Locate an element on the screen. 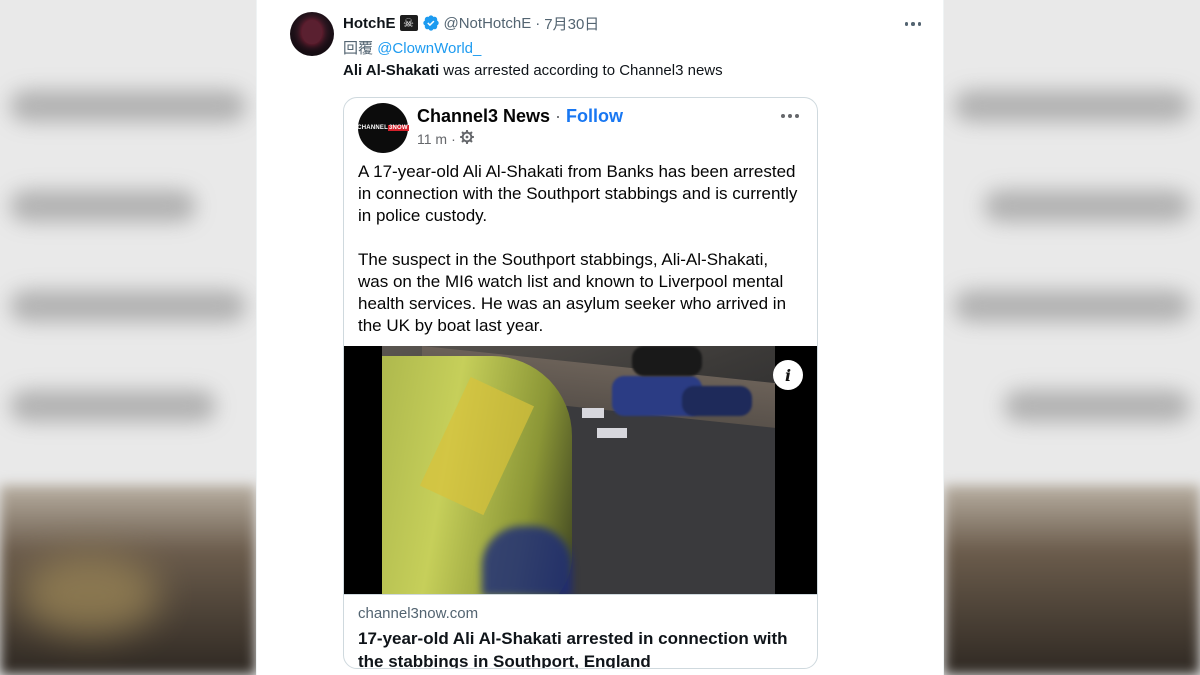 The height and width of the screenshot is (675, 1200). reply-mention-link: @ClownWorld_ is located at coordinates (429, 48).